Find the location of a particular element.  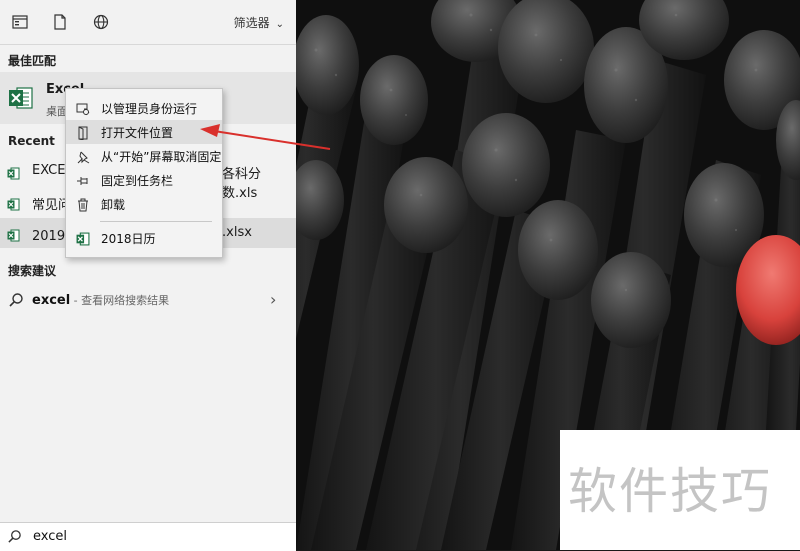

search-box: excel is located at coordinates (148, 536).